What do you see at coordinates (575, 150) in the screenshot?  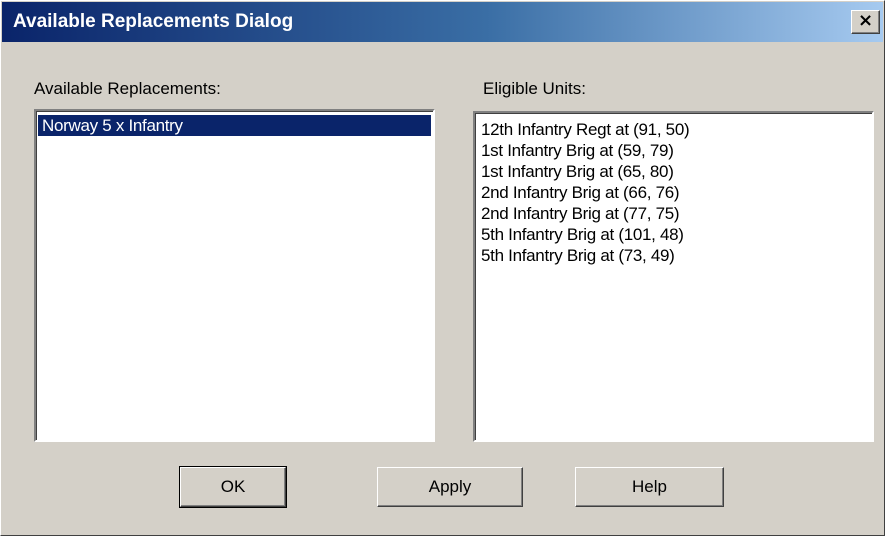 I see `eligible-unit-item: 1st Infantry Brig at (59, 79)` at bounding box center [575, 150].